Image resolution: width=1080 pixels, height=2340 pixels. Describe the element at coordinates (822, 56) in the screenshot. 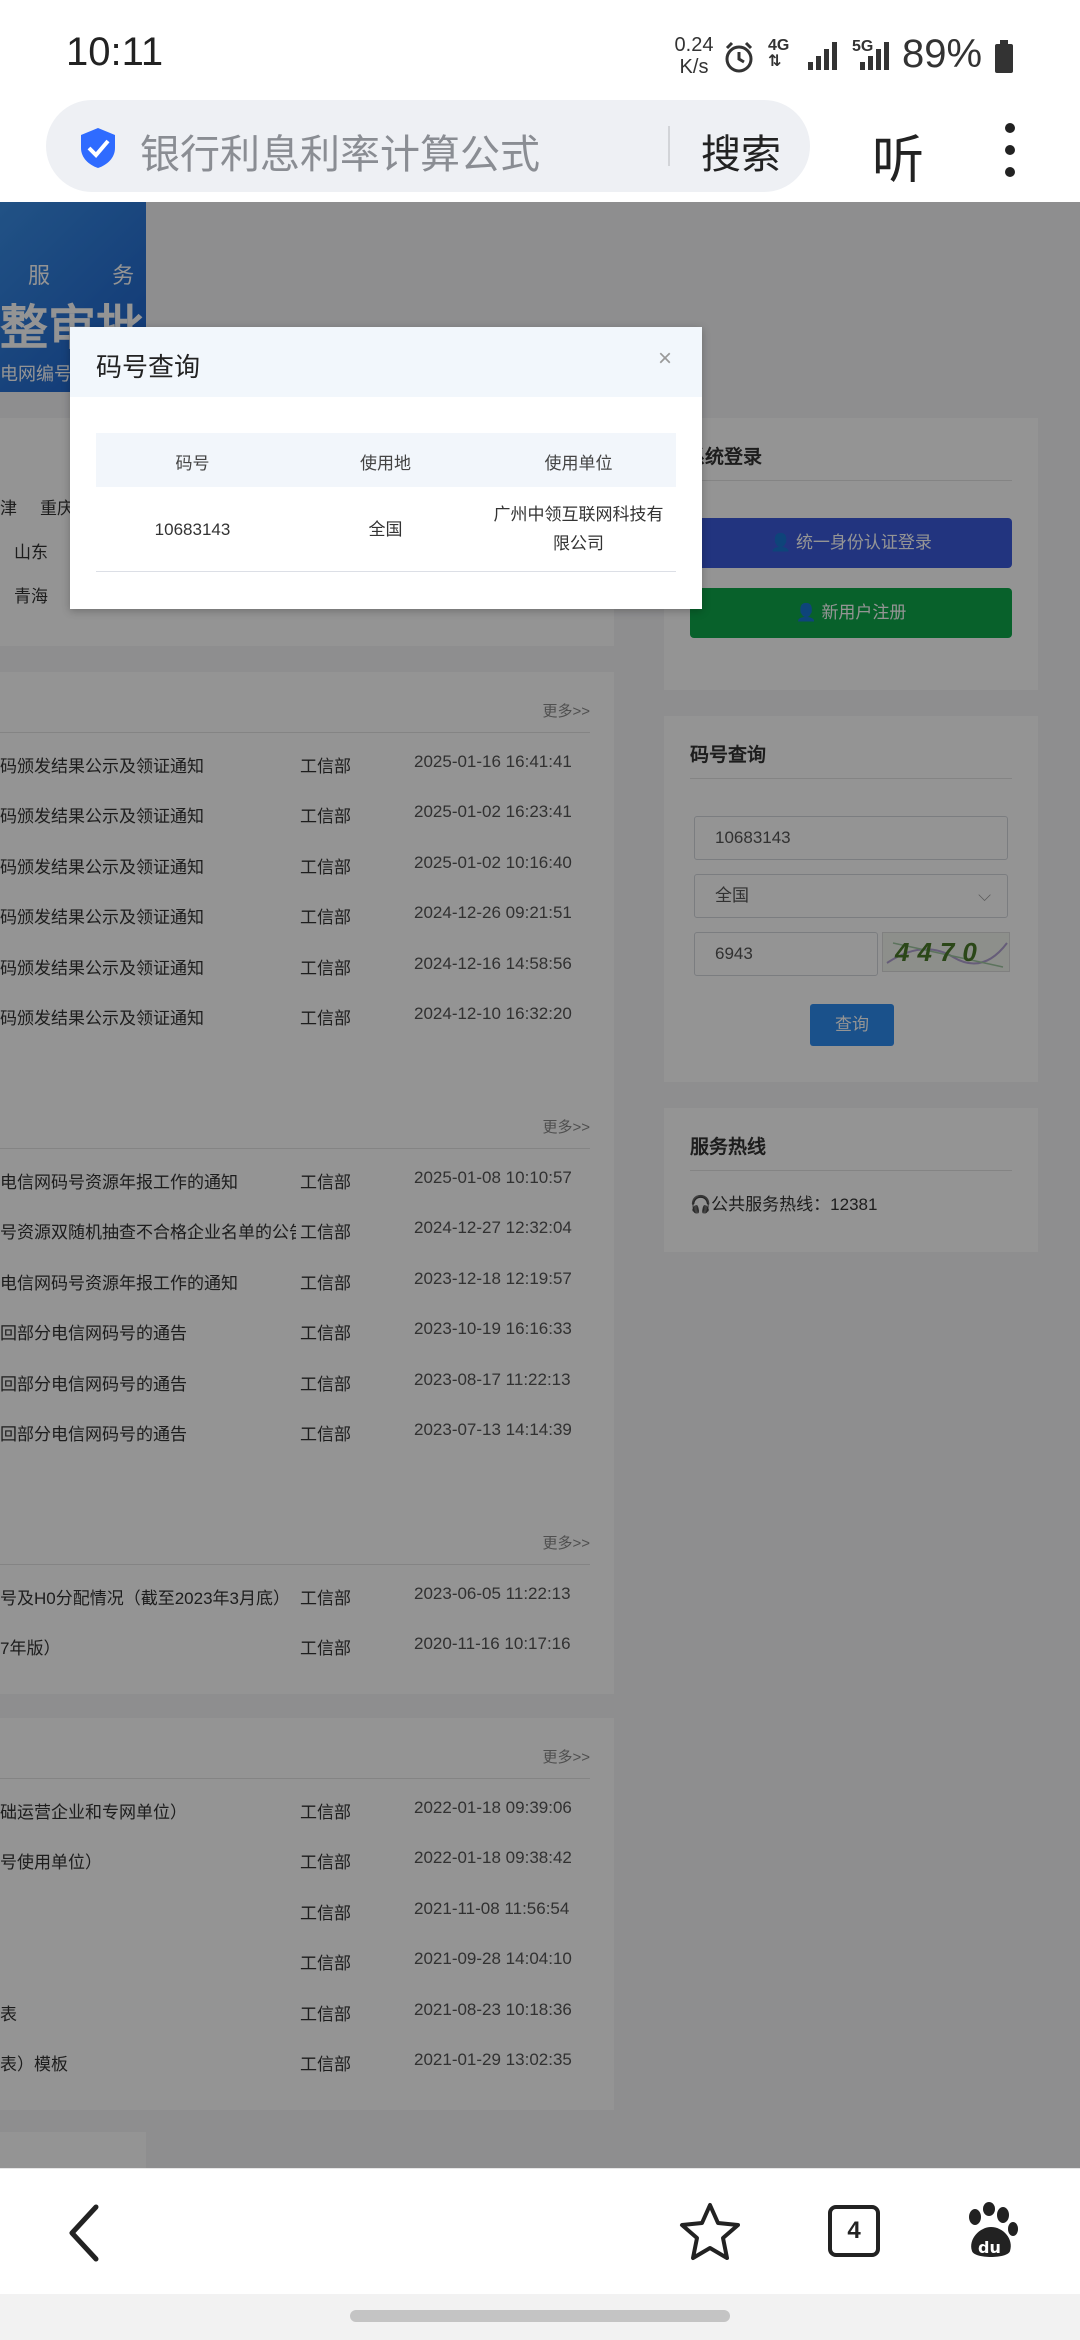

I see `signal-icon` at that location.